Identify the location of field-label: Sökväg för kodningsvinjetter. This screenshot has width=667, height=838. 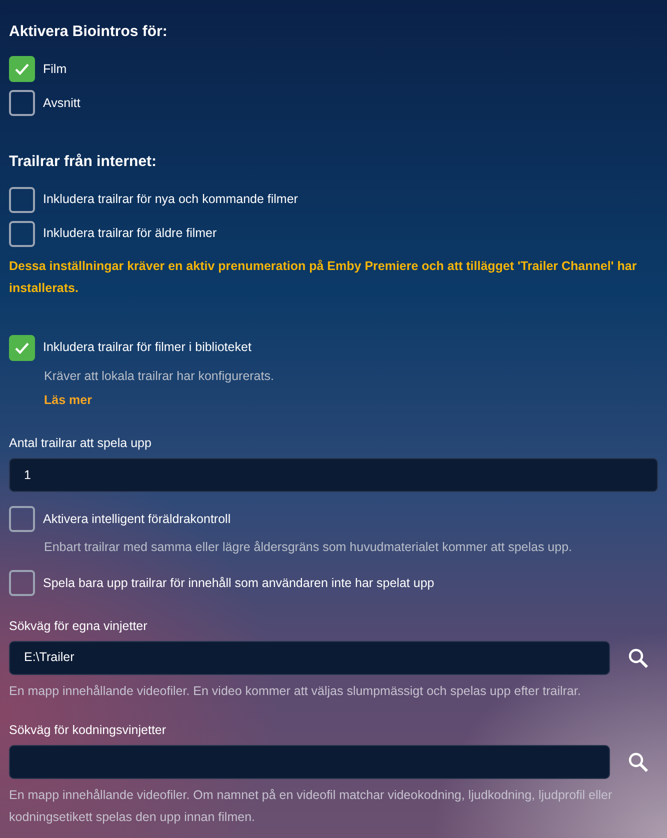
(88, 730).